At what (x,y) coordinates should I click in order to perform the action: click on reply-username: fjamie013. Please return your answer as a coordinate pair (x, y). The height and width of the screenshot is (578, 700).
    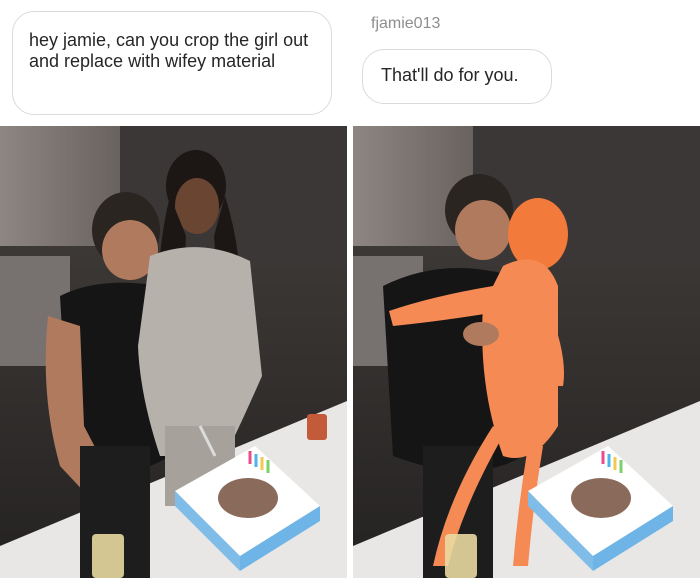
    Looking at the image, I should click on (405, 24).